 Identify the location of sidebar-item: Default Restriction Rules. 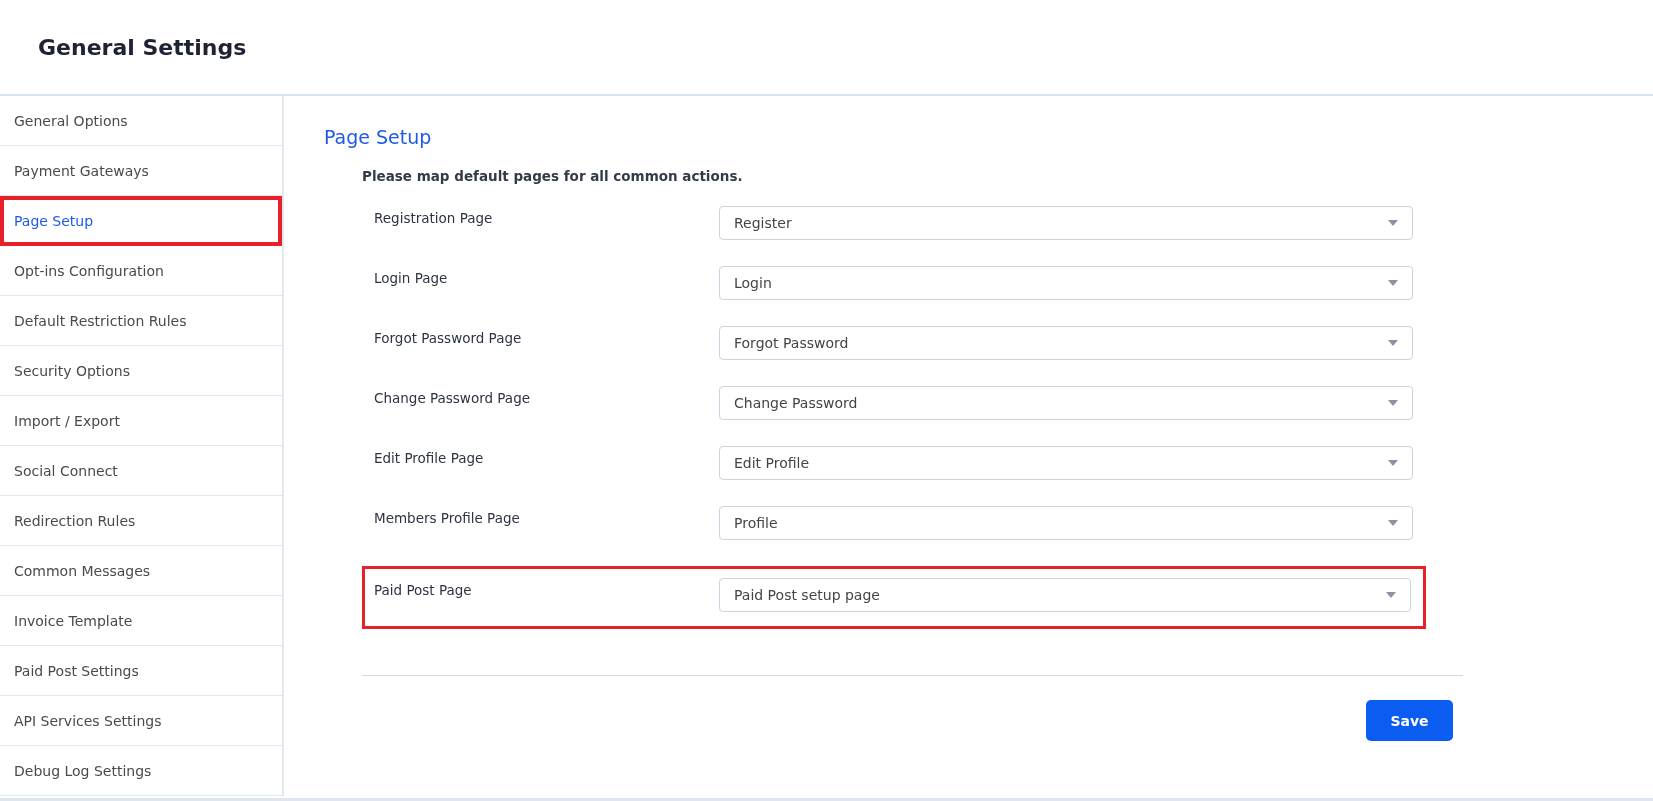
(141, 321).